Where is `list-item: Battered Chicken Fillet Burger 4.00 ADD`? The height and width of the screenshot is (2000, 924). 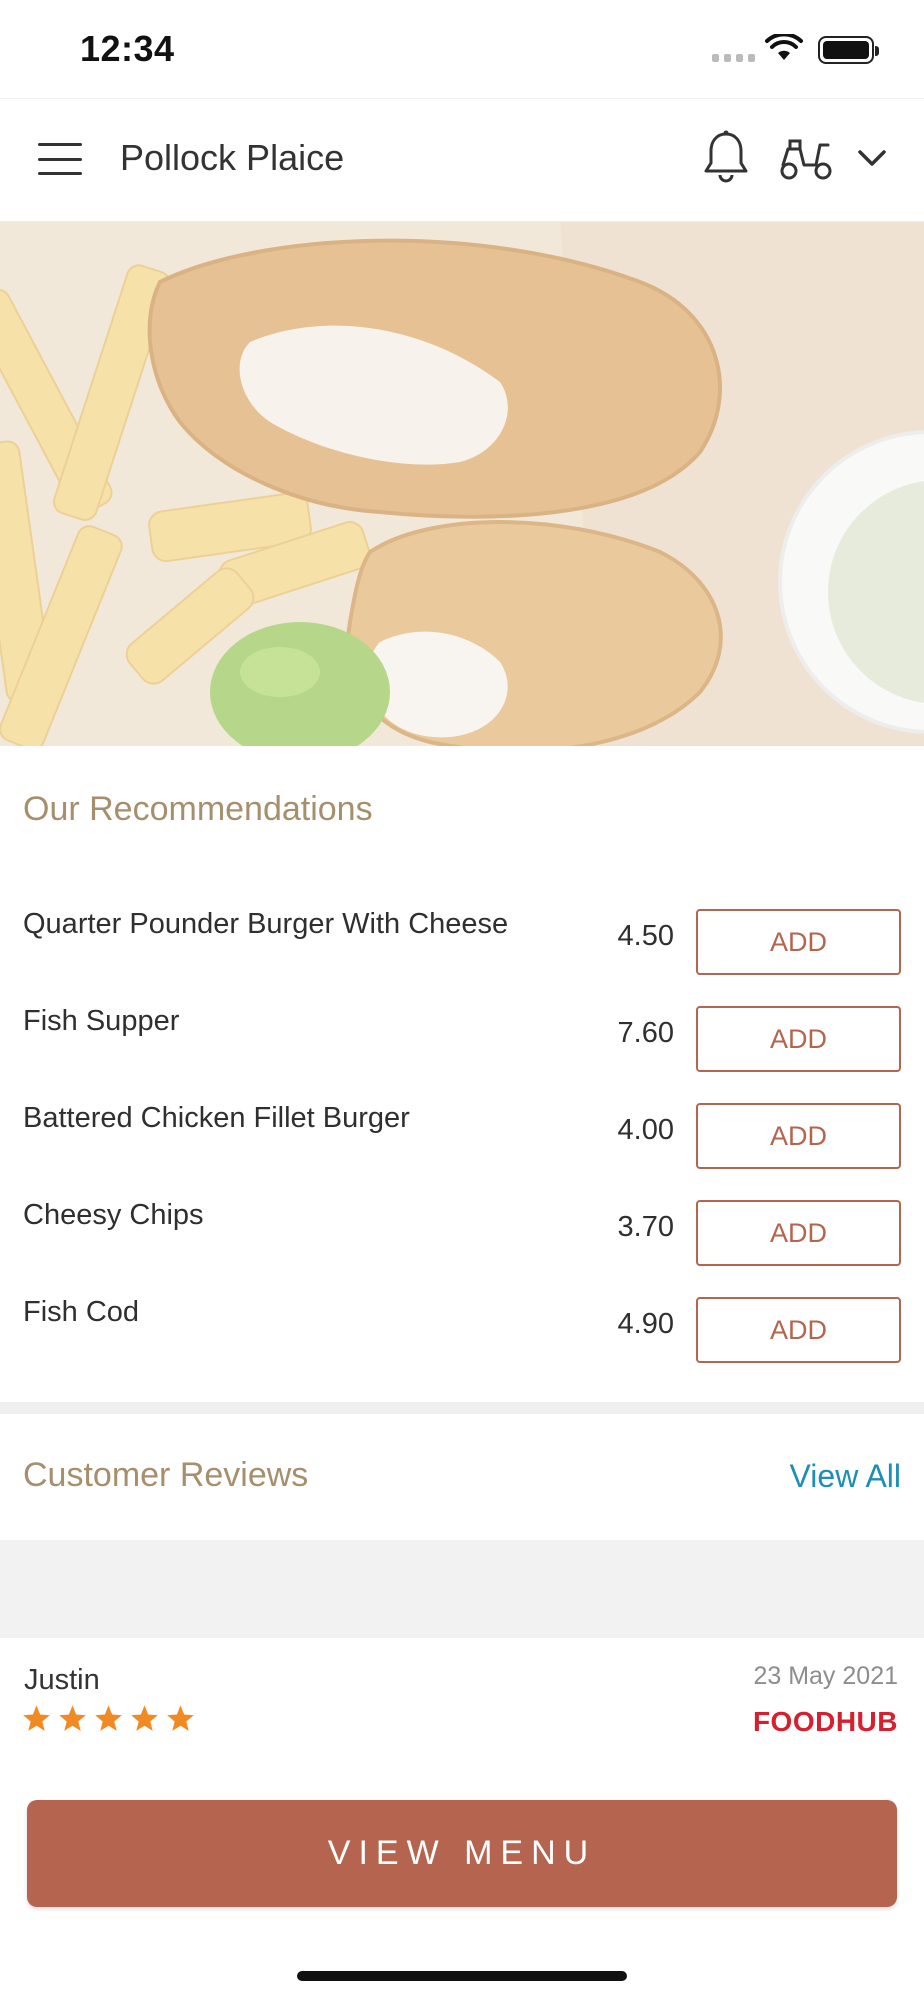
list-item: Battered Chicken Fillet Burger 4.00 ADD is located at coordinates (462, 1120).